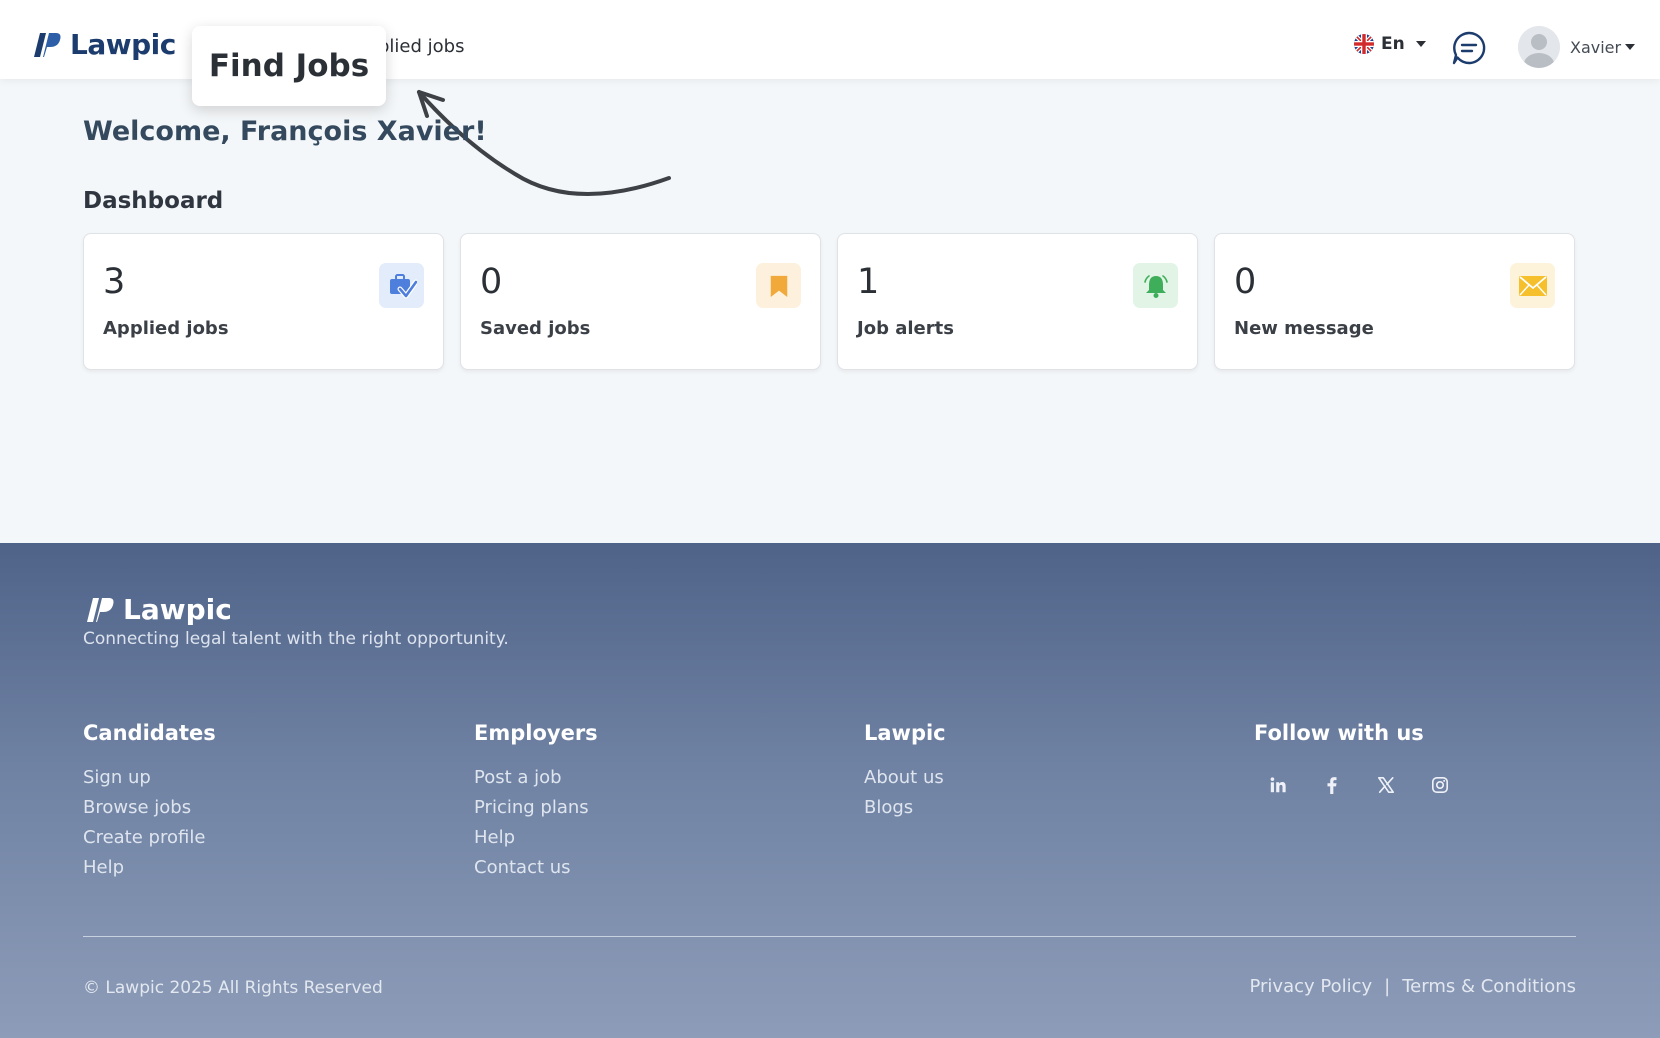 Image resolution: width=1660 pixels, height=1038 pixels. I want to click on applied-jobs-count: 3, so click(114, 282).